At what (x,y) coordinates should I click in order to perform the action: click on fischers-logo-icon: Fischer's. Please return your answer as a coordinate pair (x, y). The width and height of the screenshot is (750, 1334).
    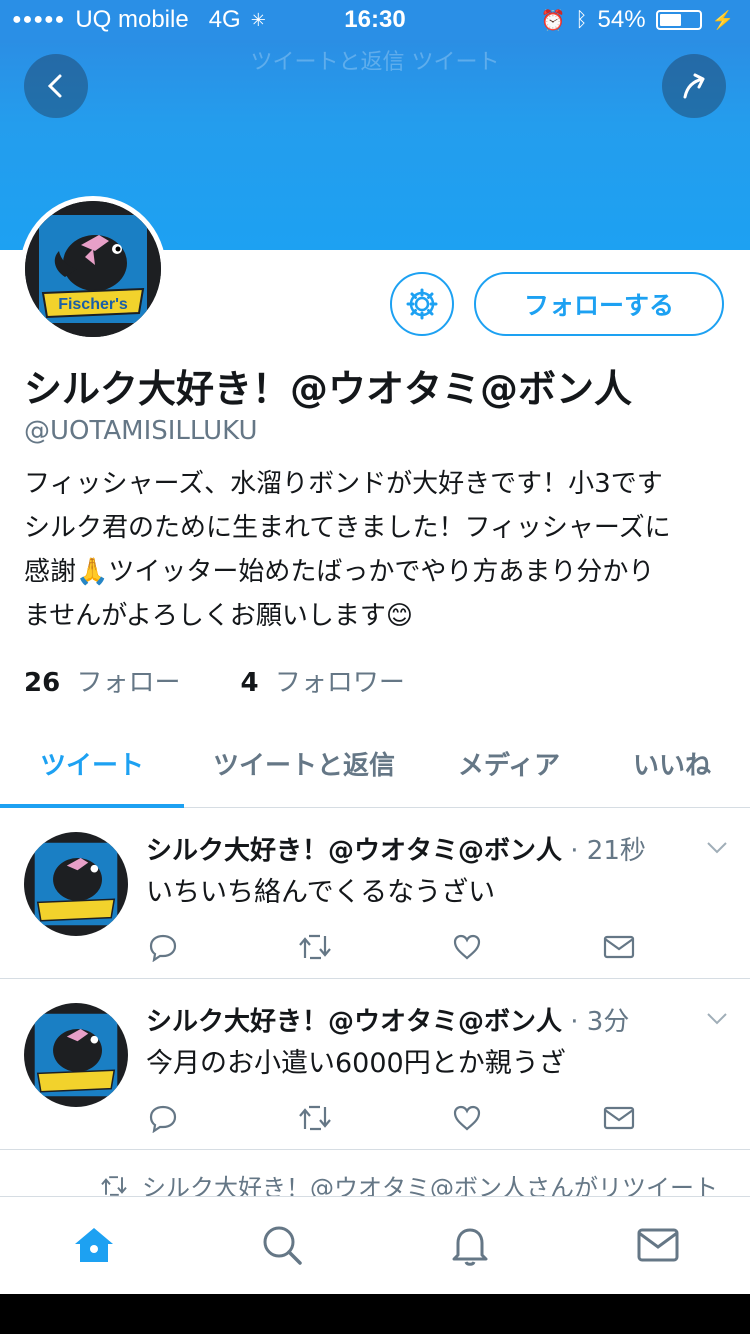
    Looking at the image, I should click on (93, 269).